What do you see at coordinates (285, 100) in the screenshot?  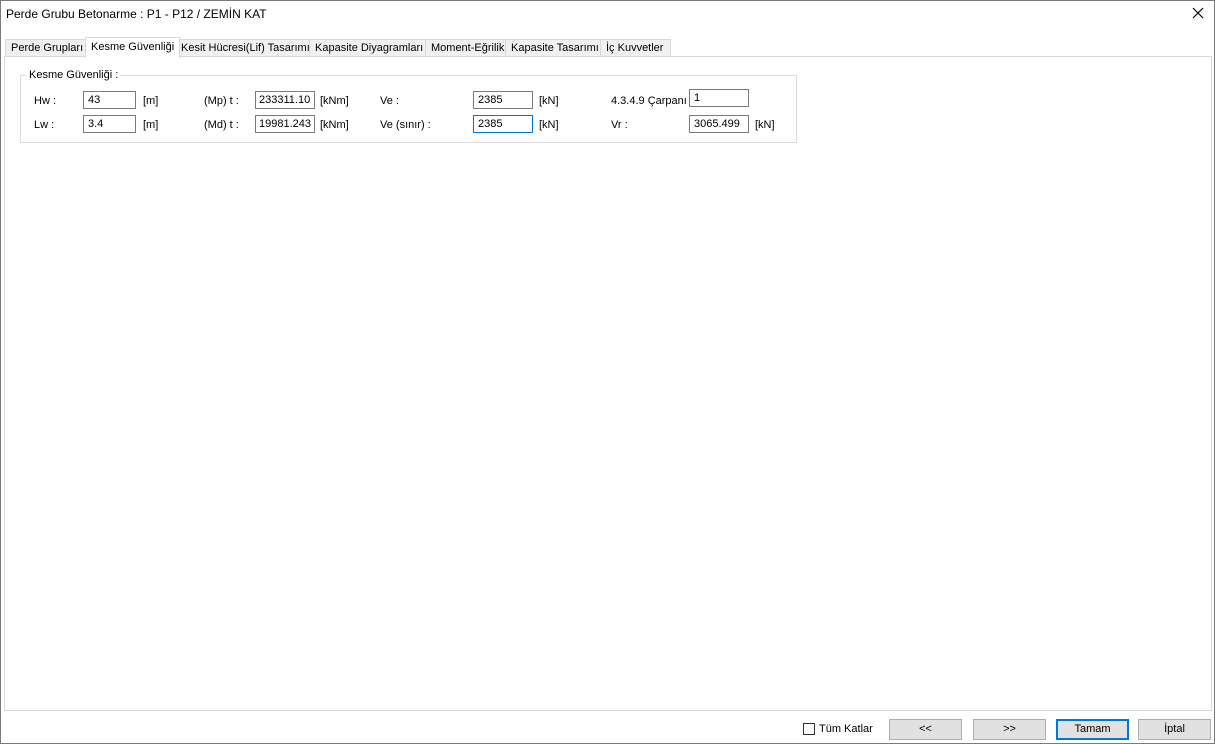 I see `mp-field` at bounding box center [285, 100].